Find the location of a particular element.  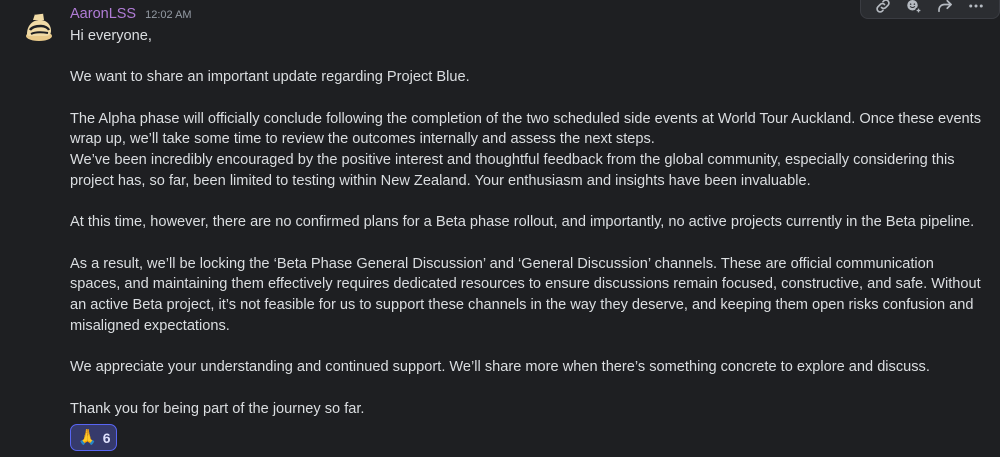

username: AaronLSS is located at coordinates (103, 14).